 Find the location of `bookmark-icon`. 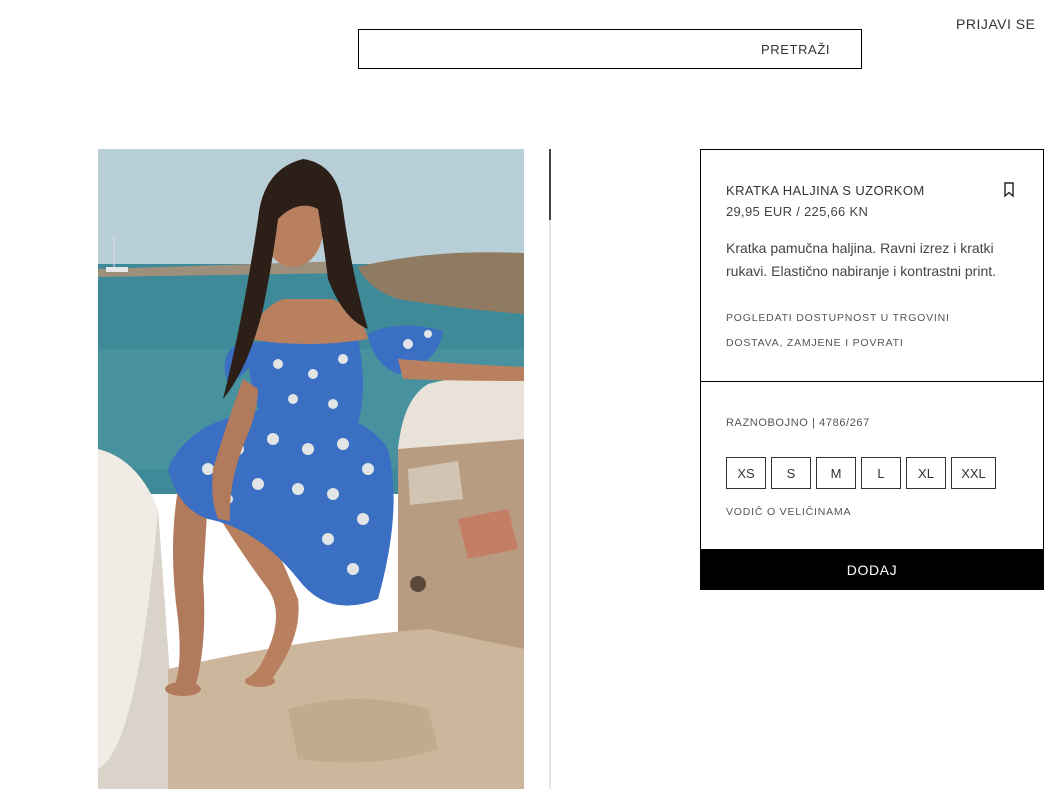

bookmark-icon is located at coordinates (1009, 190).